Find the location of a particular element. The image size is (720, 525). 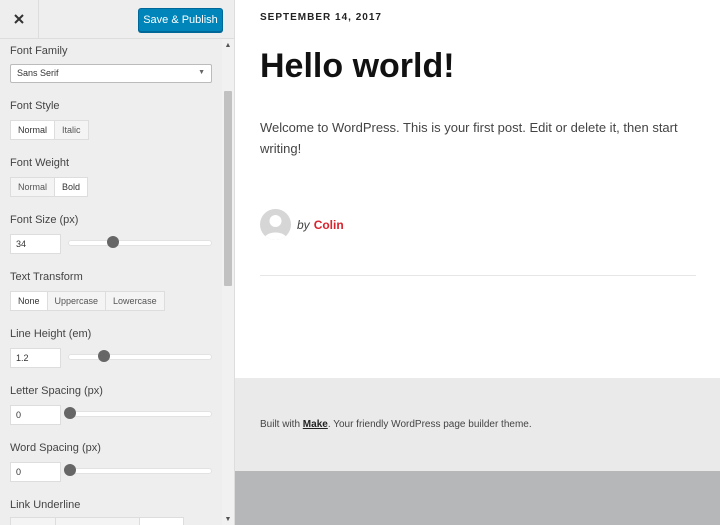

footer-make-link: Make is located at coordinates (315, 424).